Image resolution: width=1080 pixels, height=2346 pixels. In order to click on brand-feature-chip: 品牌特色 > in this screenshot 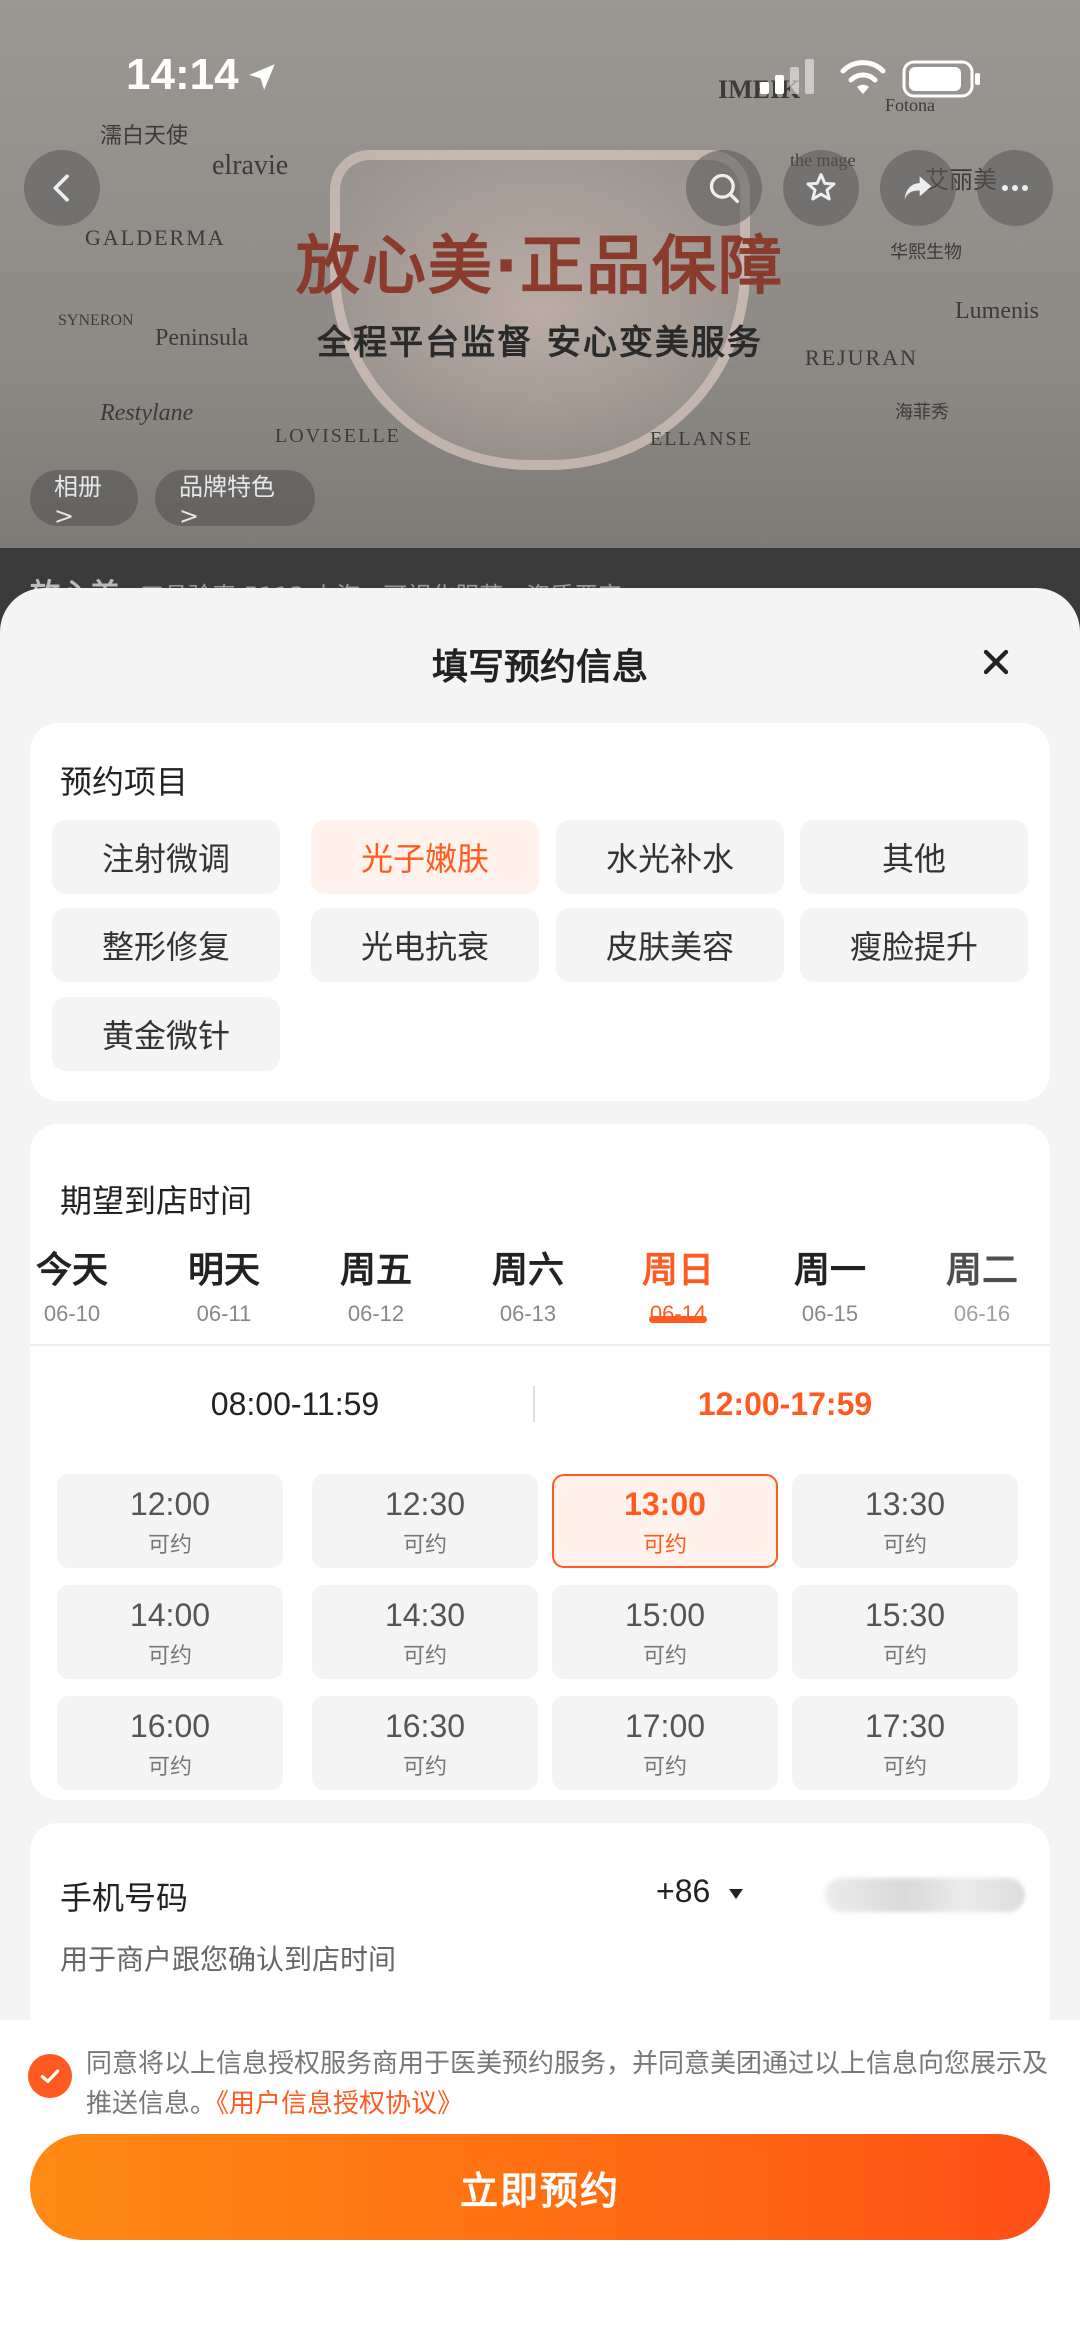, I will do `click(235, 500)`.